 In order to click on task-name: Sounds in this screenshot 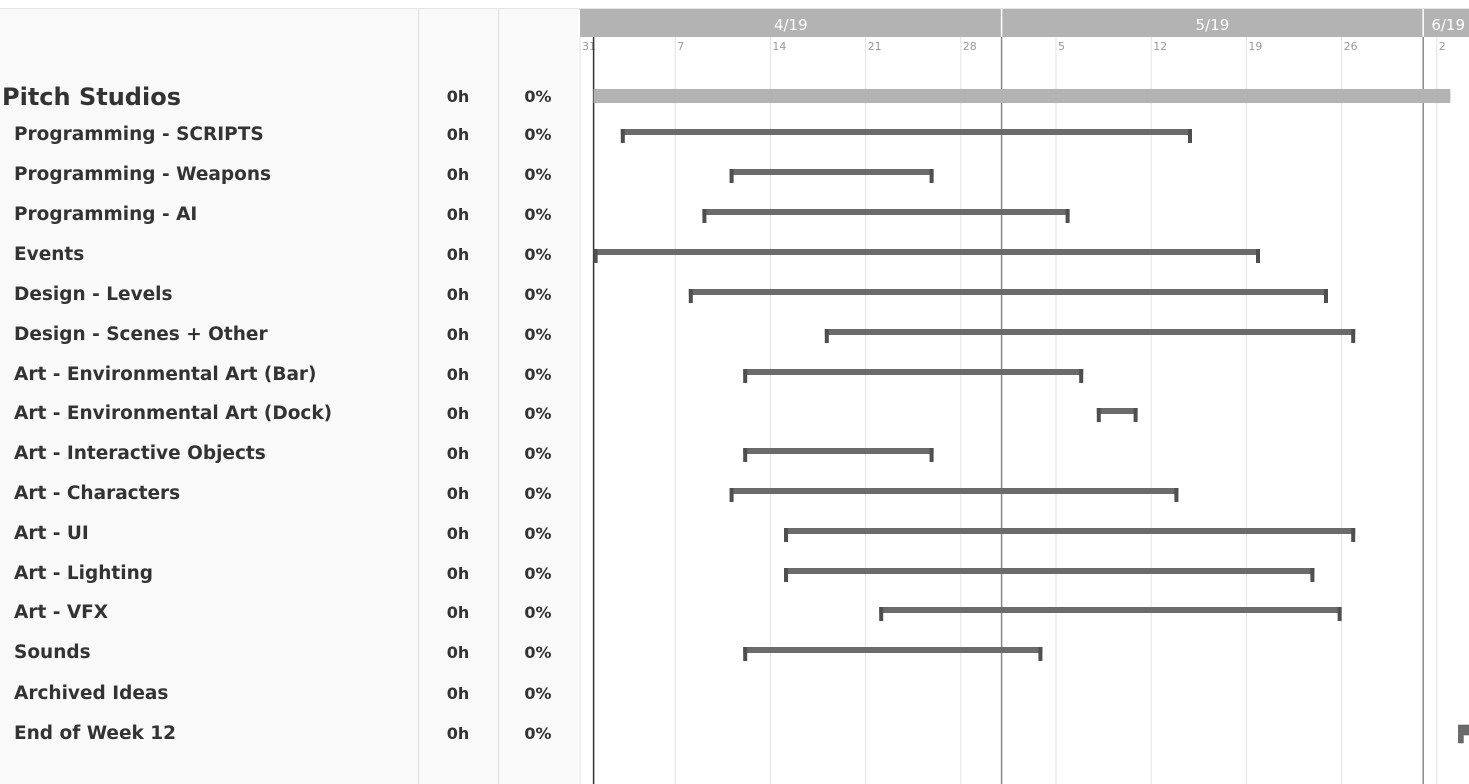, I will do `click(52, 652)`.